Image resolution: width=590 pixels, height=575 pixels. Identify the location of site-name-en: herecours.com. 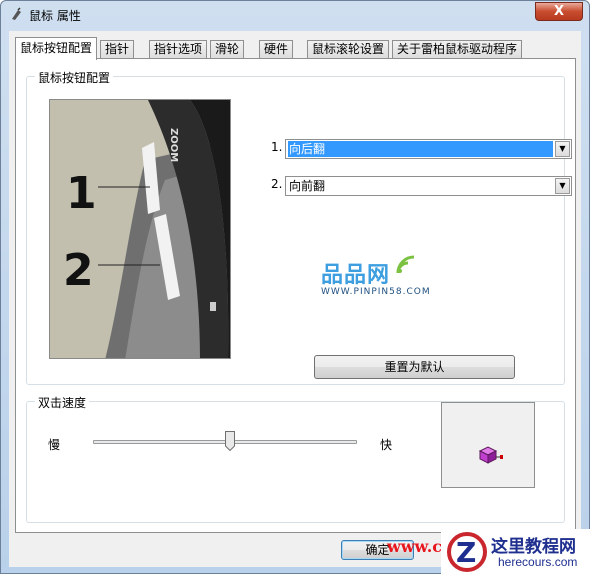
(538, 562).